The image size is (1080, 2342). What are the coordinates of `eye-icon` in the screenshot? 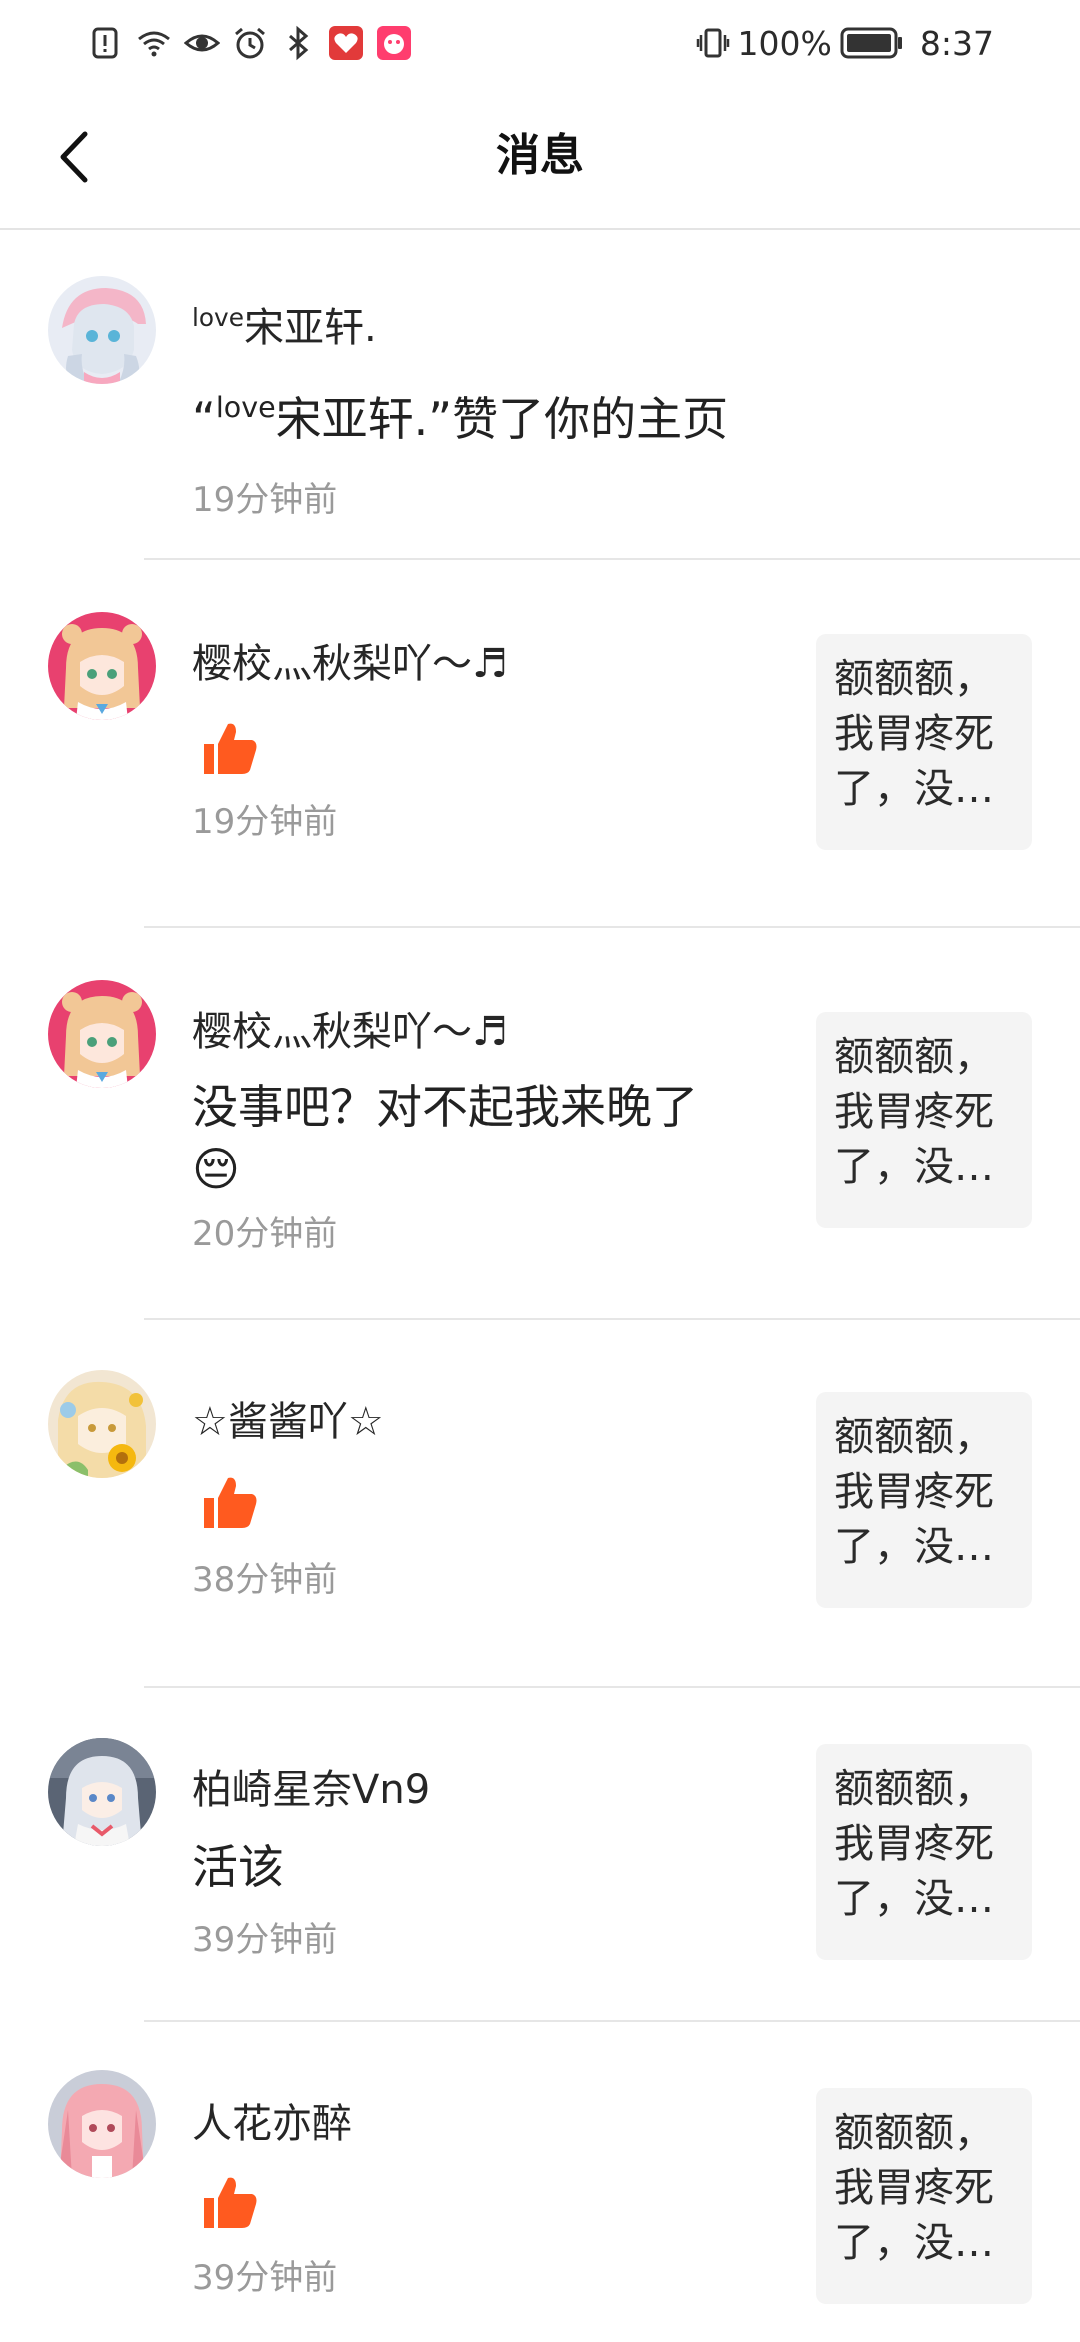 It's located at (202, 43).